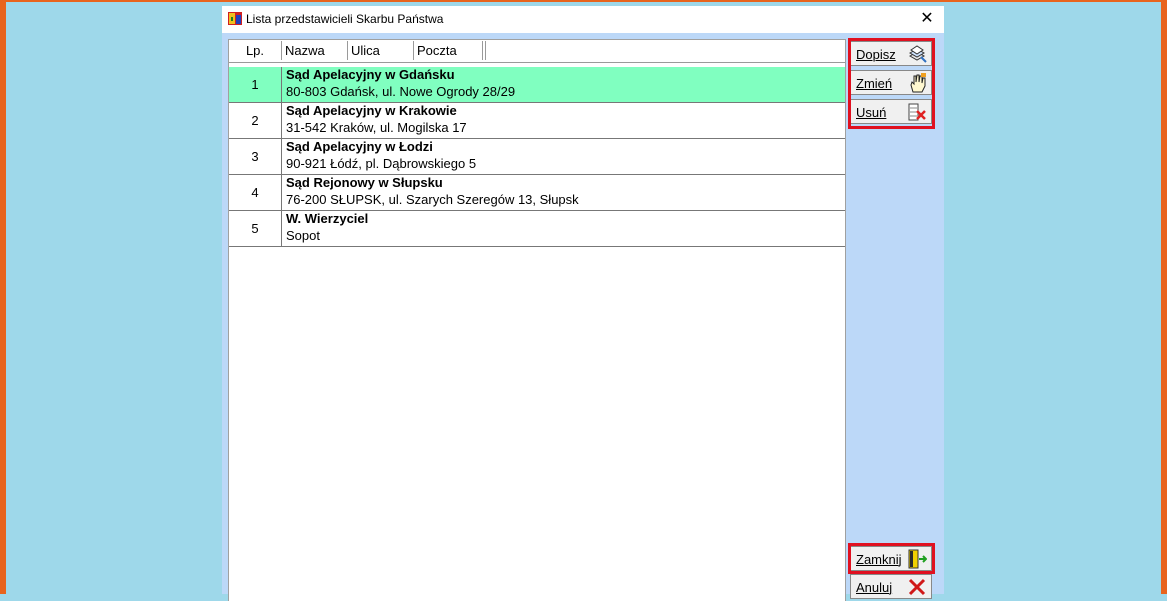 The width and height of the screenshot is (1167, 601). Describe the element at coordinates (891, 111) in the screenshot. I see `delete-button: Usuń` at that location.